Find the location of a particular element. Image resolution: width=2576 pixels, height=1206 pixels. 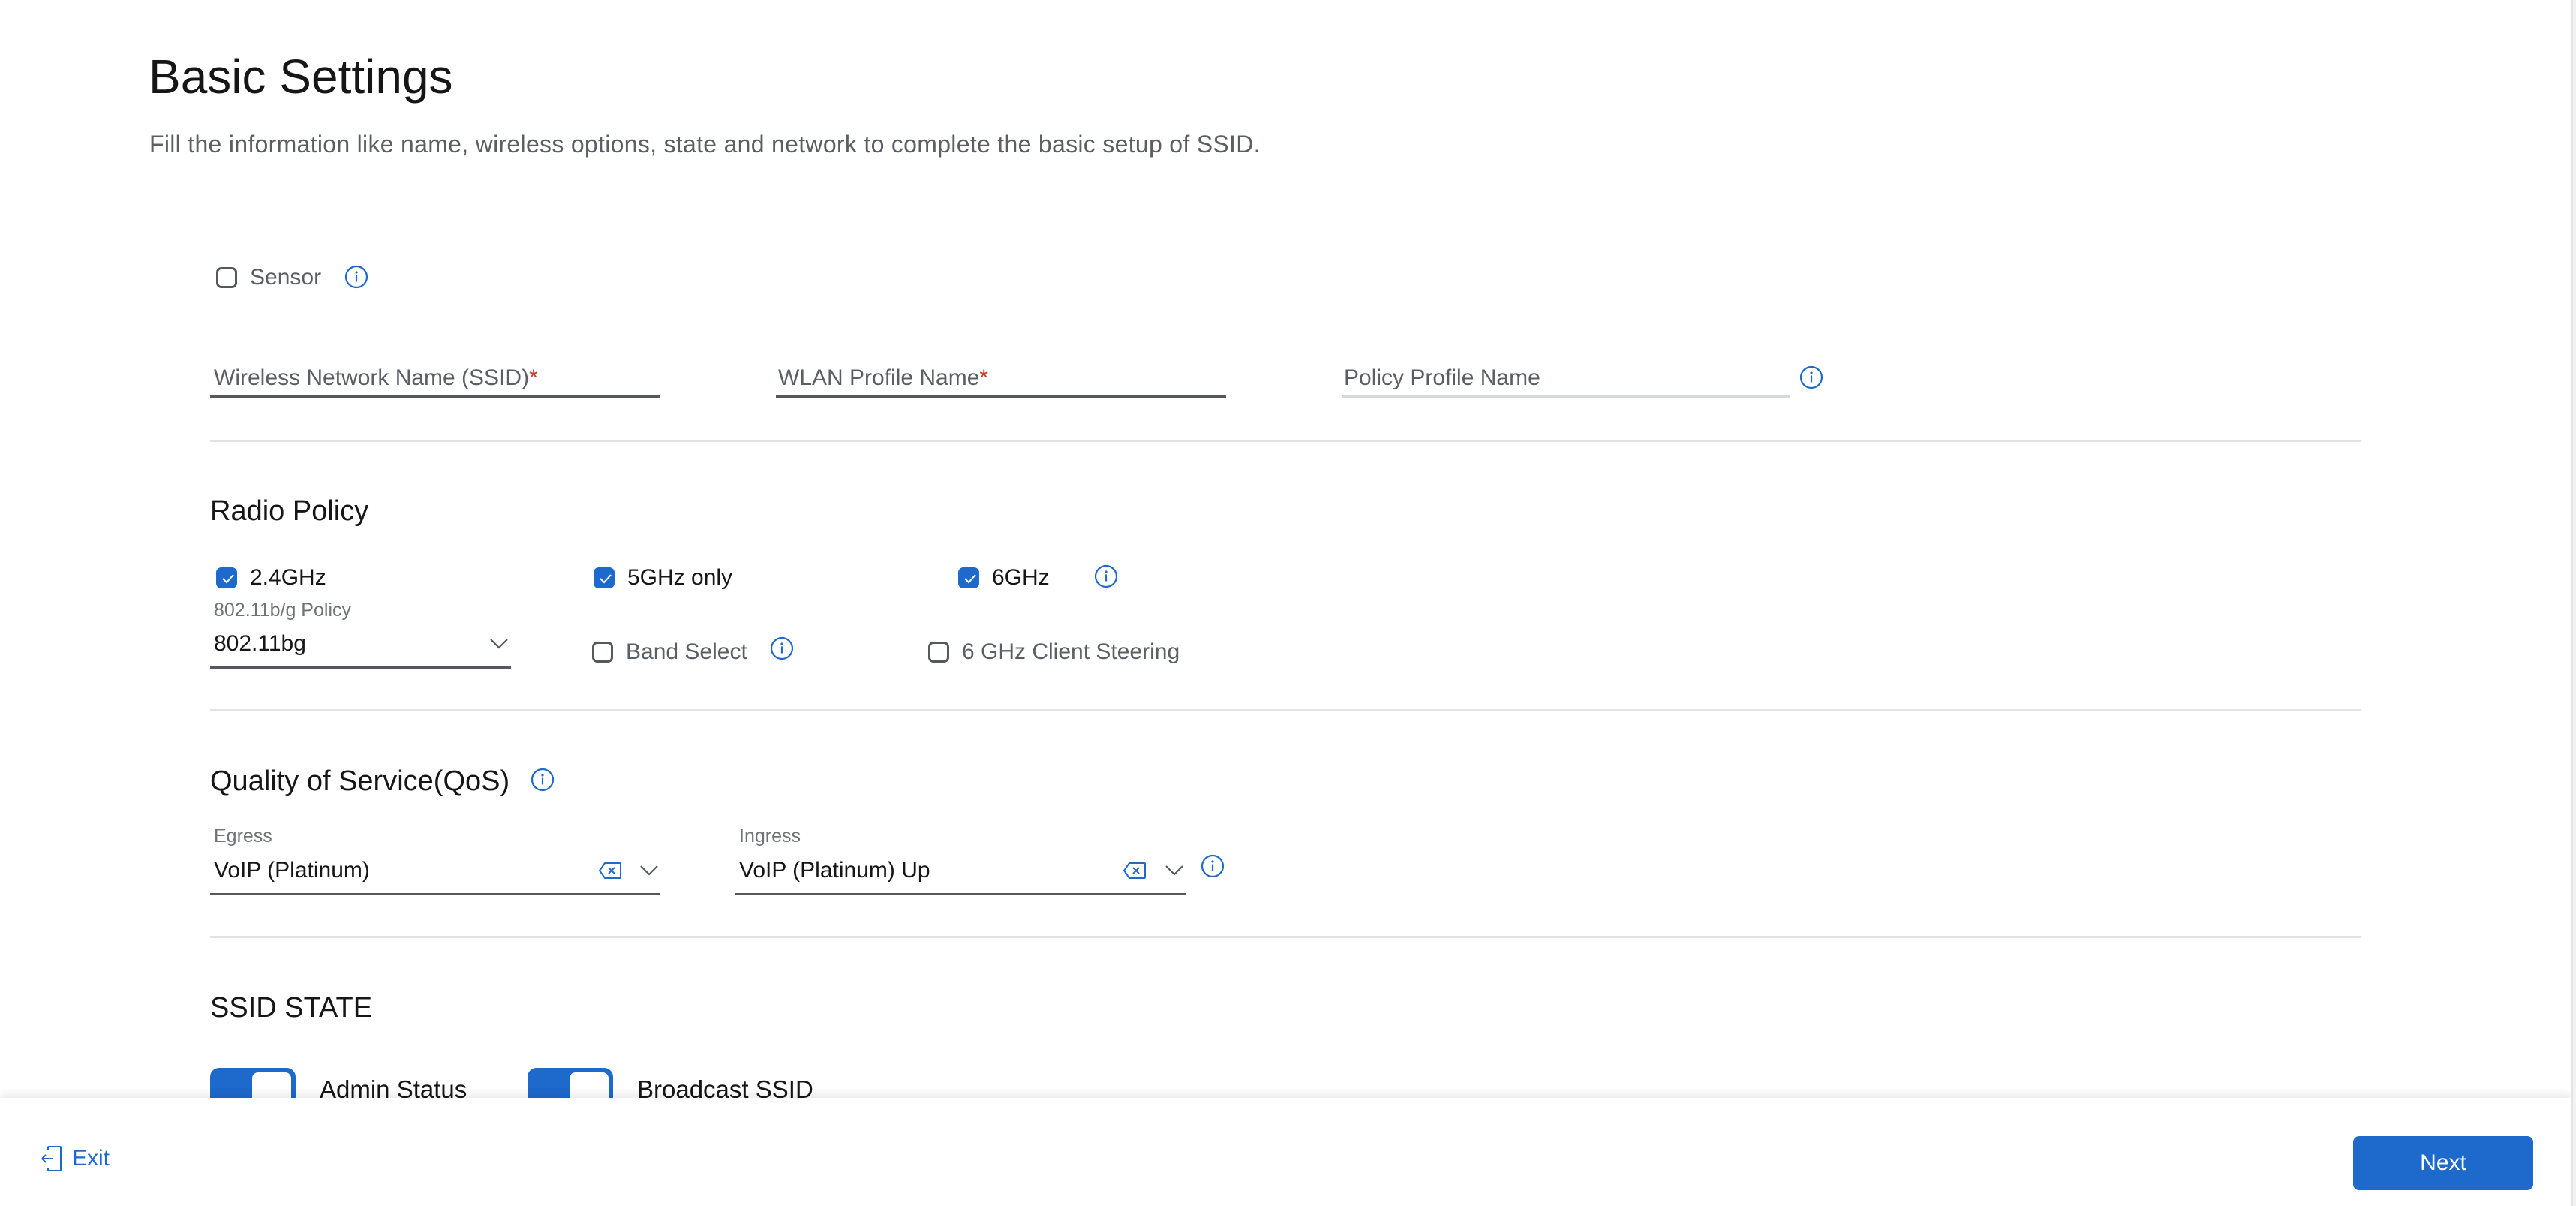

sensor-label: Sensor is located at coordinates (286, 277).